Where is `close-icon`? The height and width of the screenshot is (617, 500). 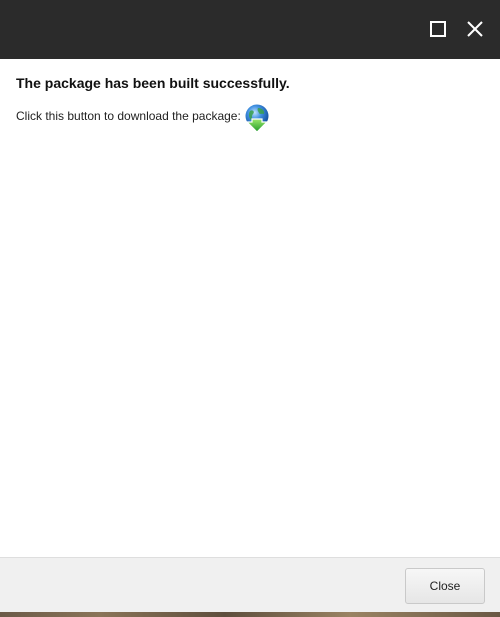 close-icon is located at coordinates (475, 29).